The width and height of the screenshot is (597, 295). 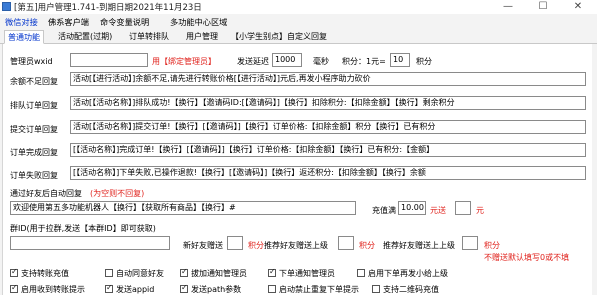 What do you see at coordinates (85, 37) in the screenshot?
I see `tab-activity: 活动配置(过期)` at bounding box center [85, 37].